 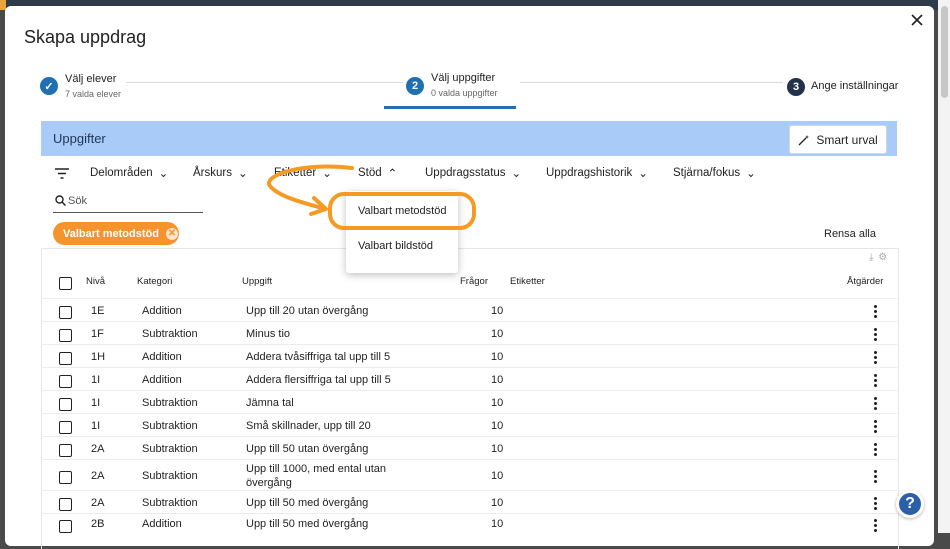 I want to click on table-row: 1E Addition Upp till 20 utan övergång 10, so click(x=469, y=310).